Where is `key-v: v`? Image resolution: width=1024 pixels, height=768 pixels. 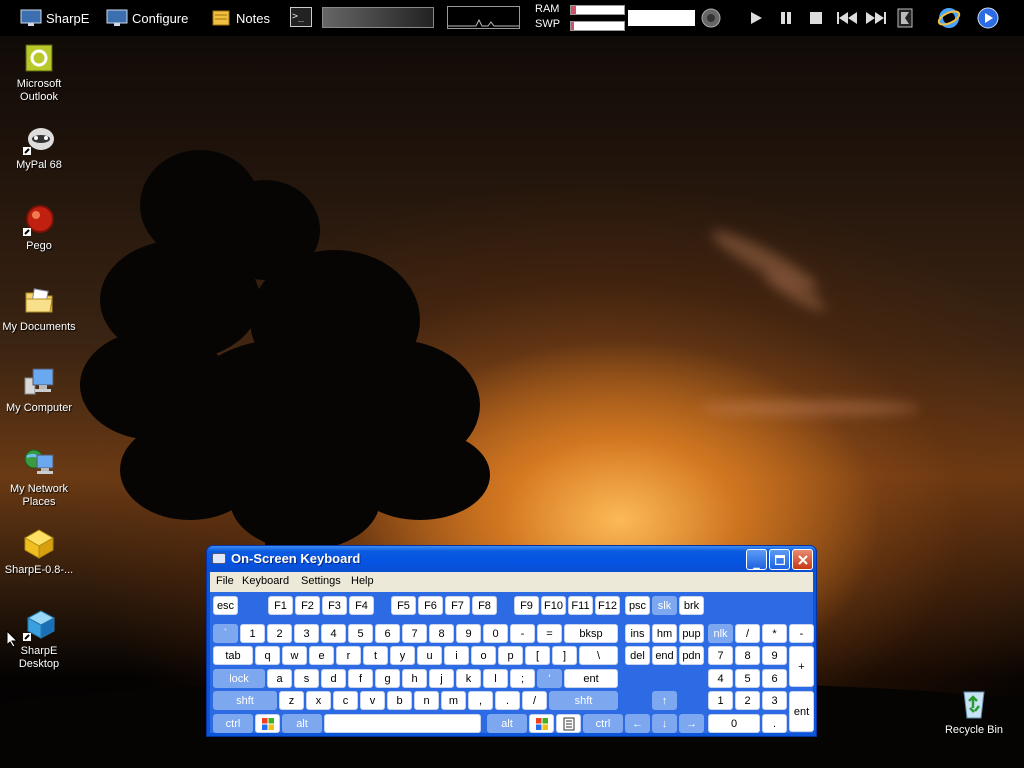 key-v: v is located at coordinates (372, 700).